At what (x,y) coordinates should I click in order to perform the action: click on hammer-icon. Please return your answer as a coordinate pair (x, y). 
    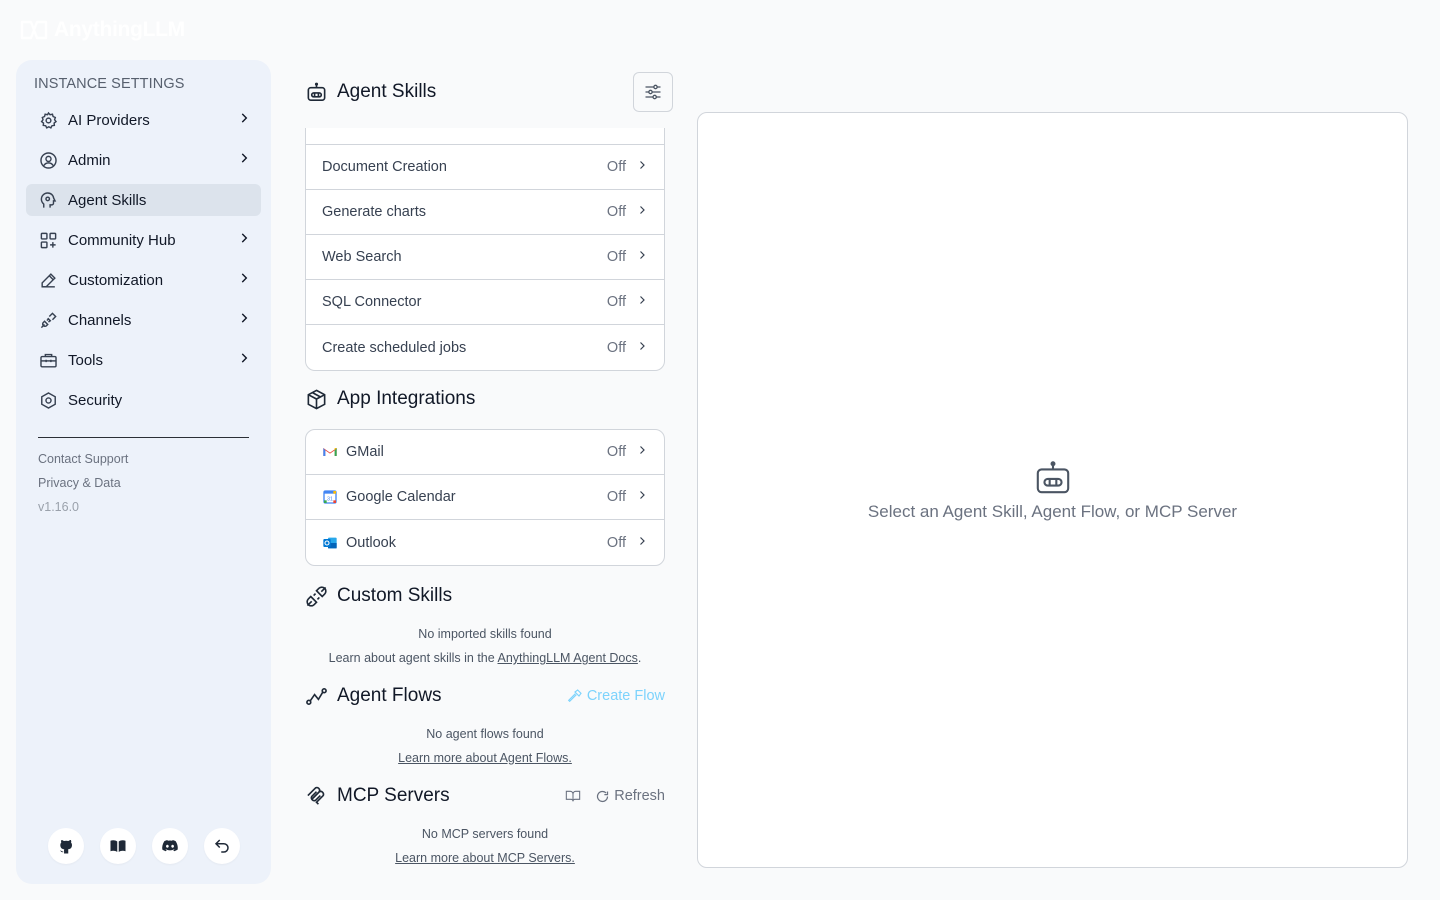
    Looking at the image, I should click on (574, 696).